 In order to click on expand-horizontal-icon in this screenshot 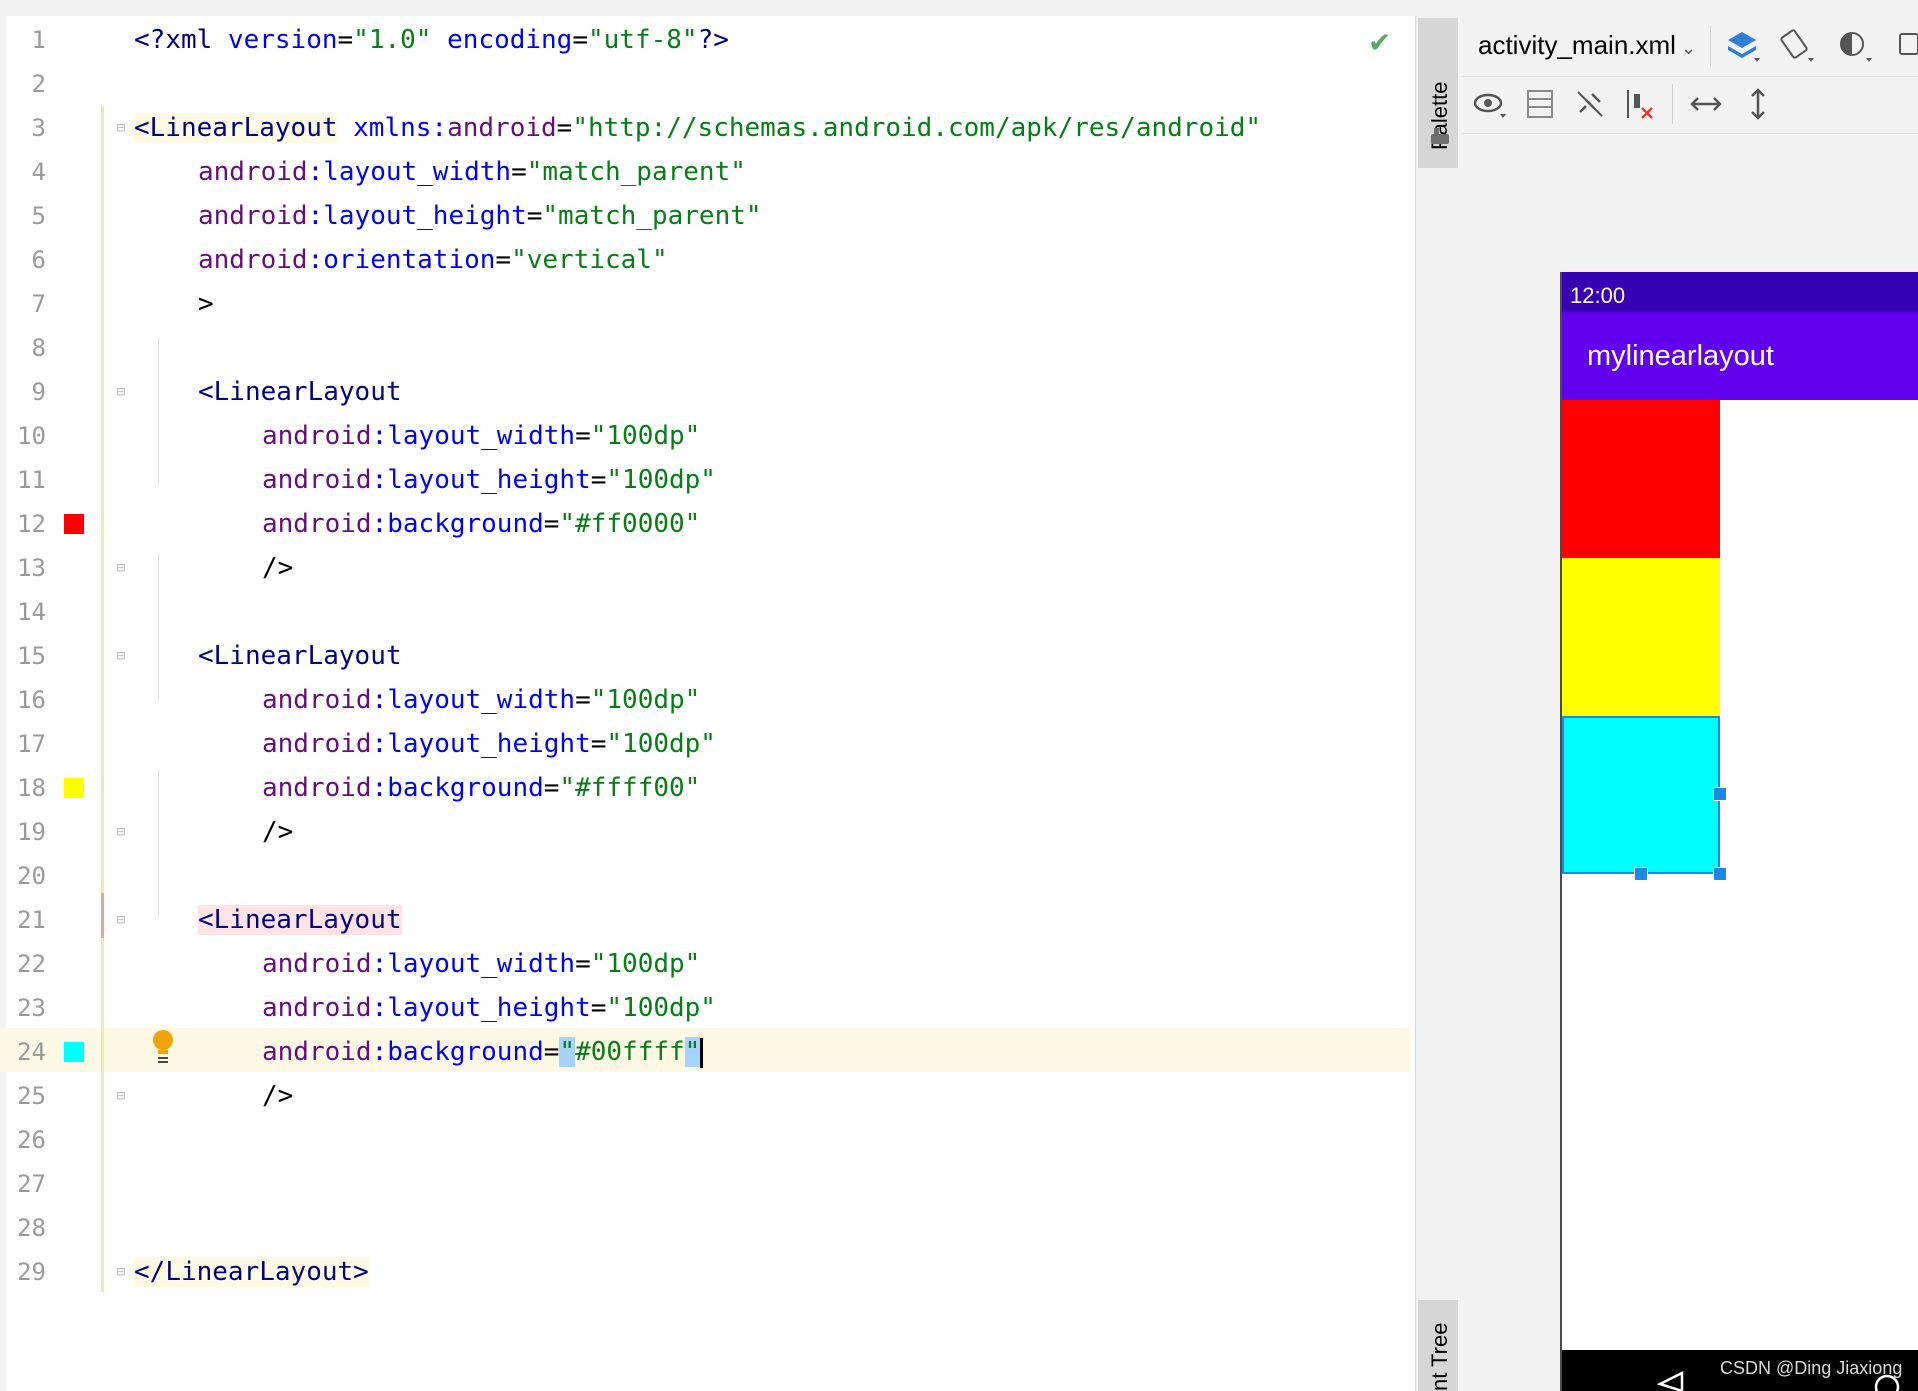, I will do `click(1706, 104)`.